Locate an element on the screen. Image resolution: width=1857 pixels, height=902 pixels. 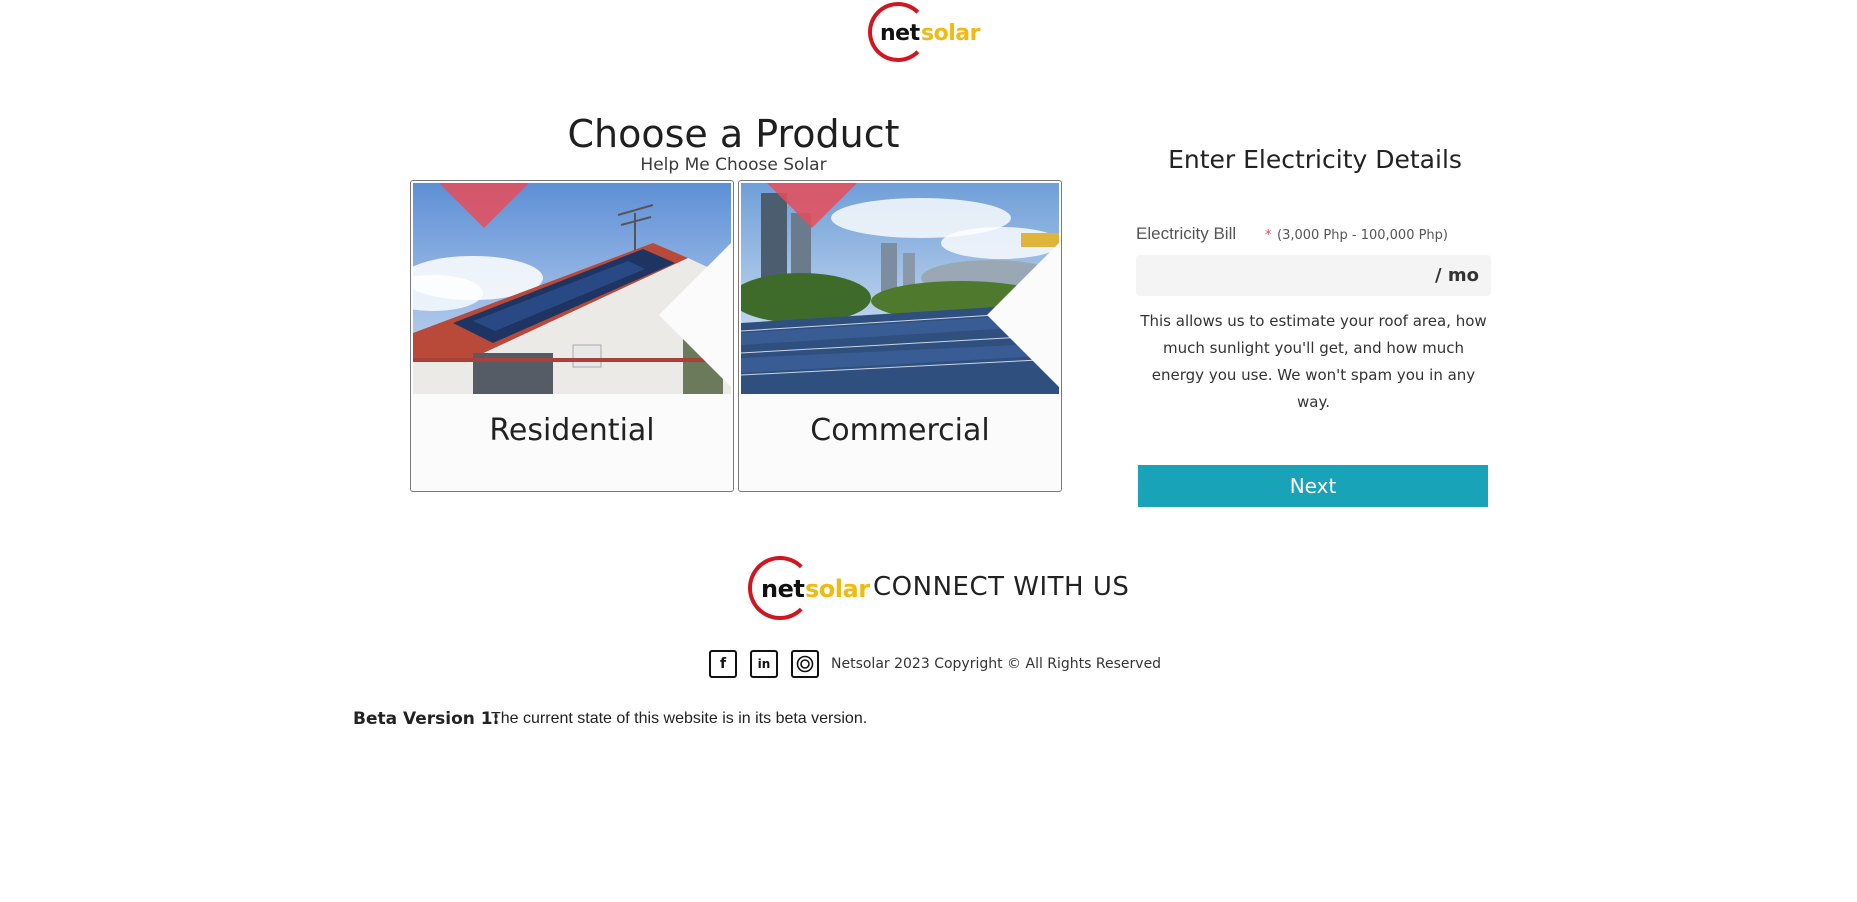
product-card-residential: Residential is located at coordinates (572, 336).